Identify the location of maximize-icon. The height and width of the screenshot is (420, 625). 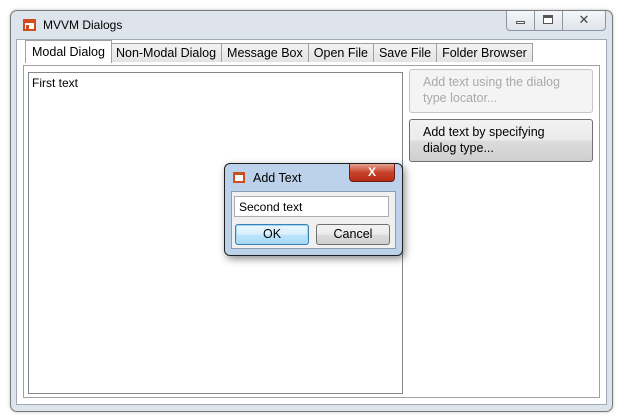
(548, 19).